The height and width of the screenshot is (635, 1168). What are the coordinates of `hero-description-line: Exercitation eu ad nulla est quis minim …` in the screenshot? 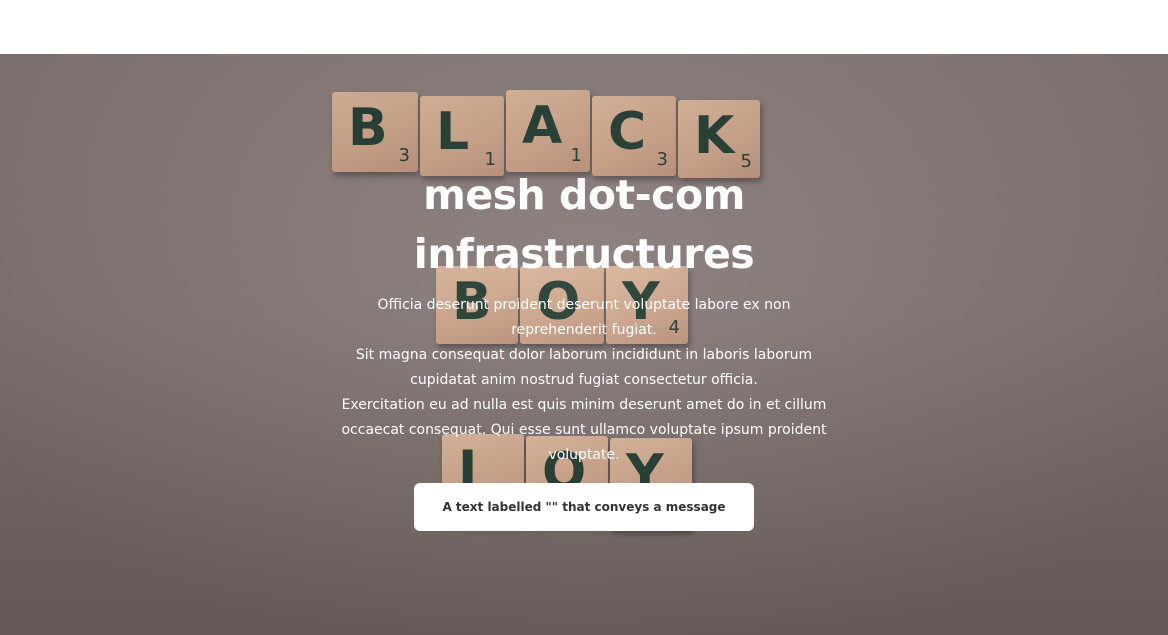 It's located at (584, 430).